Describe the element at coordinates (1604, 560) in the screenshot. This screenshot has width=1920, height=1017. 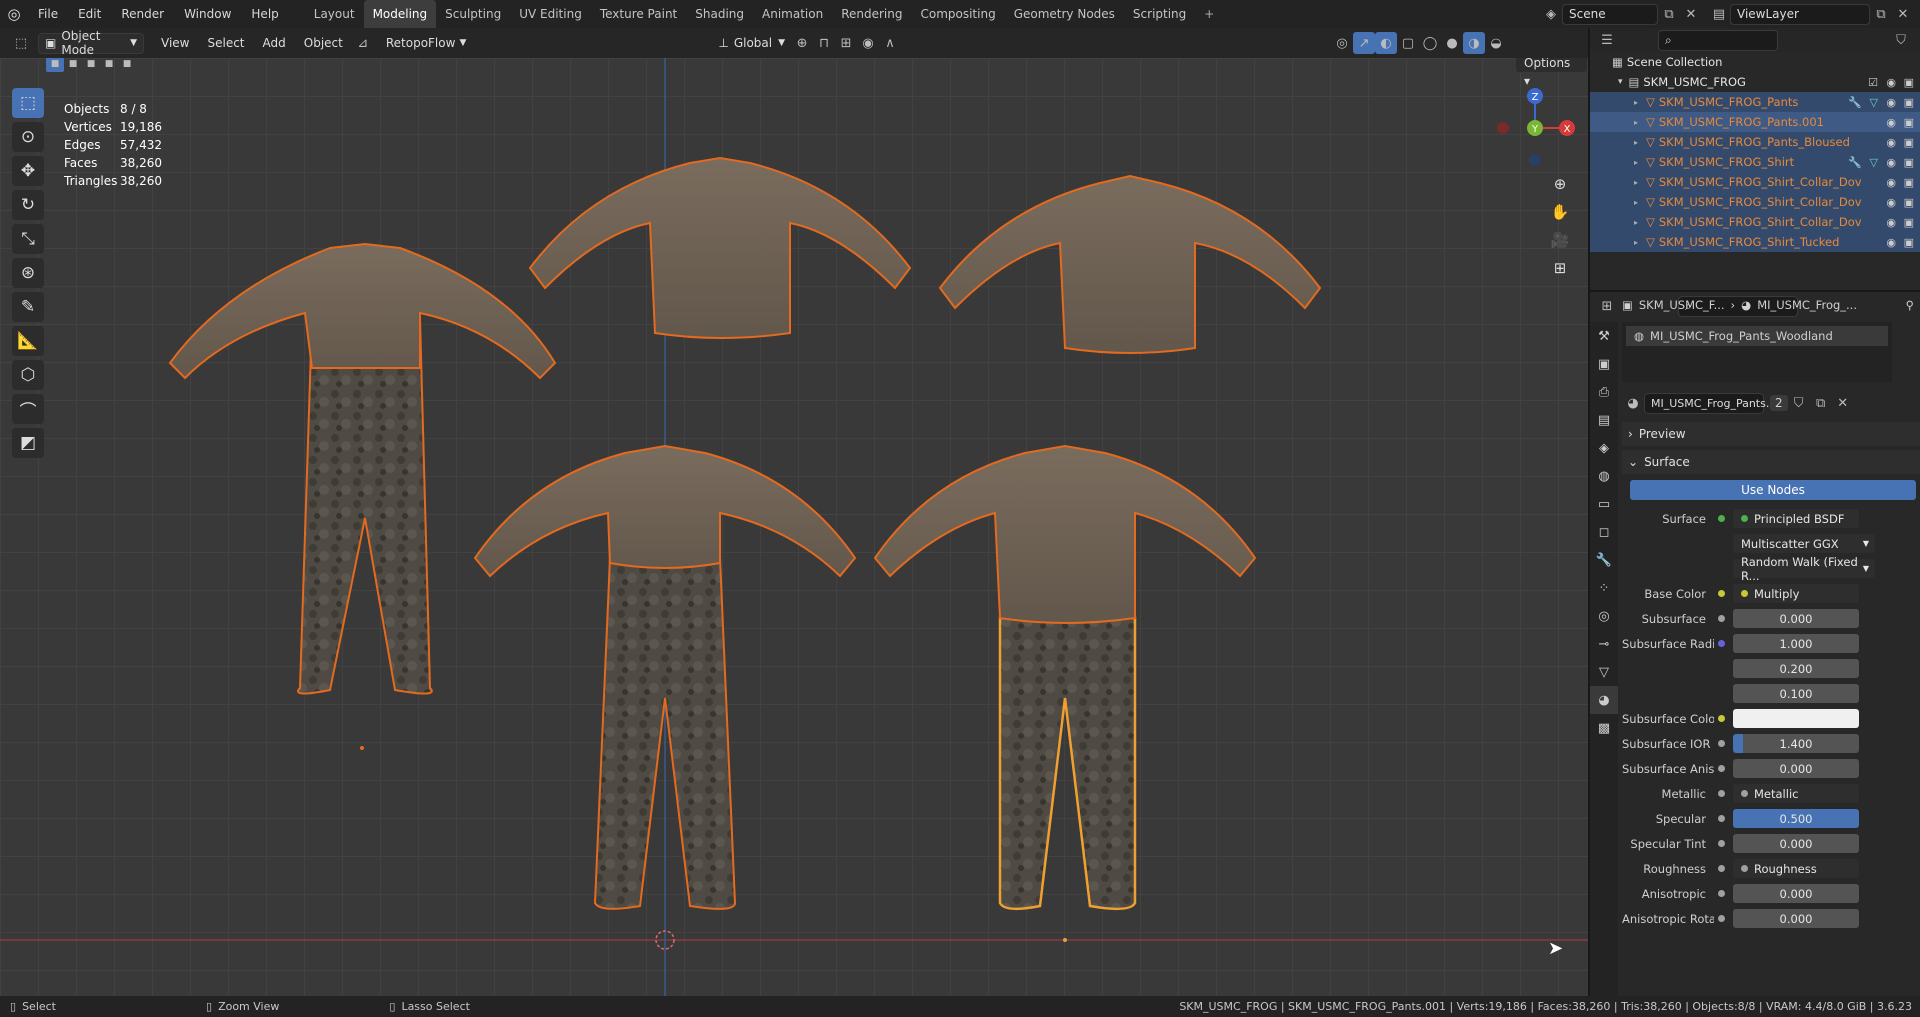
I see `modifier-tab-icon: 🔧` at that location.